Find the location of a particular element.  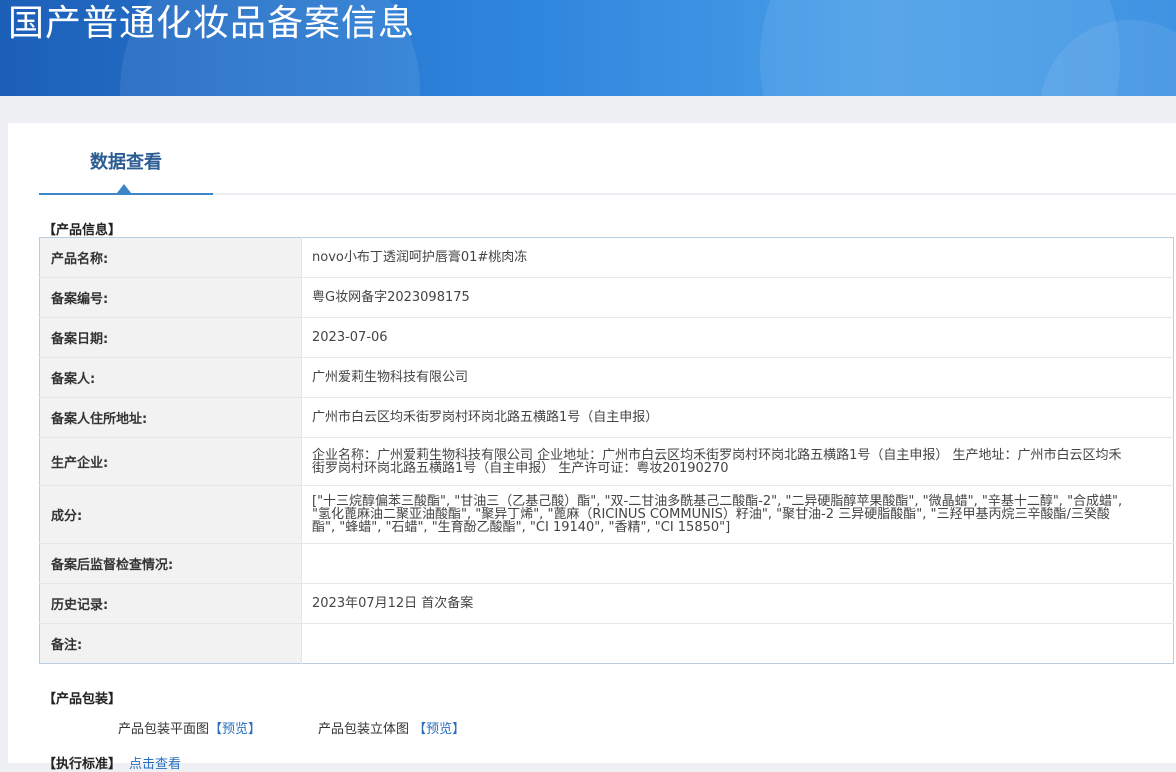

row-key-post-inspection: 备案后监督检查情况: is located at coordinates (170, 563).